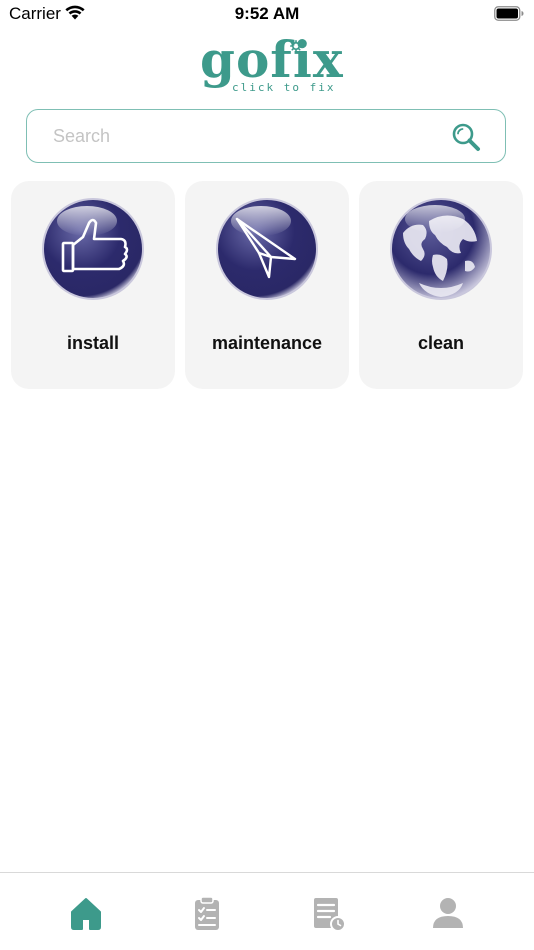  What do you see at coordinates (448, 913) in the screenshot?
I see `user-icon` at bounding box center [448, 913].